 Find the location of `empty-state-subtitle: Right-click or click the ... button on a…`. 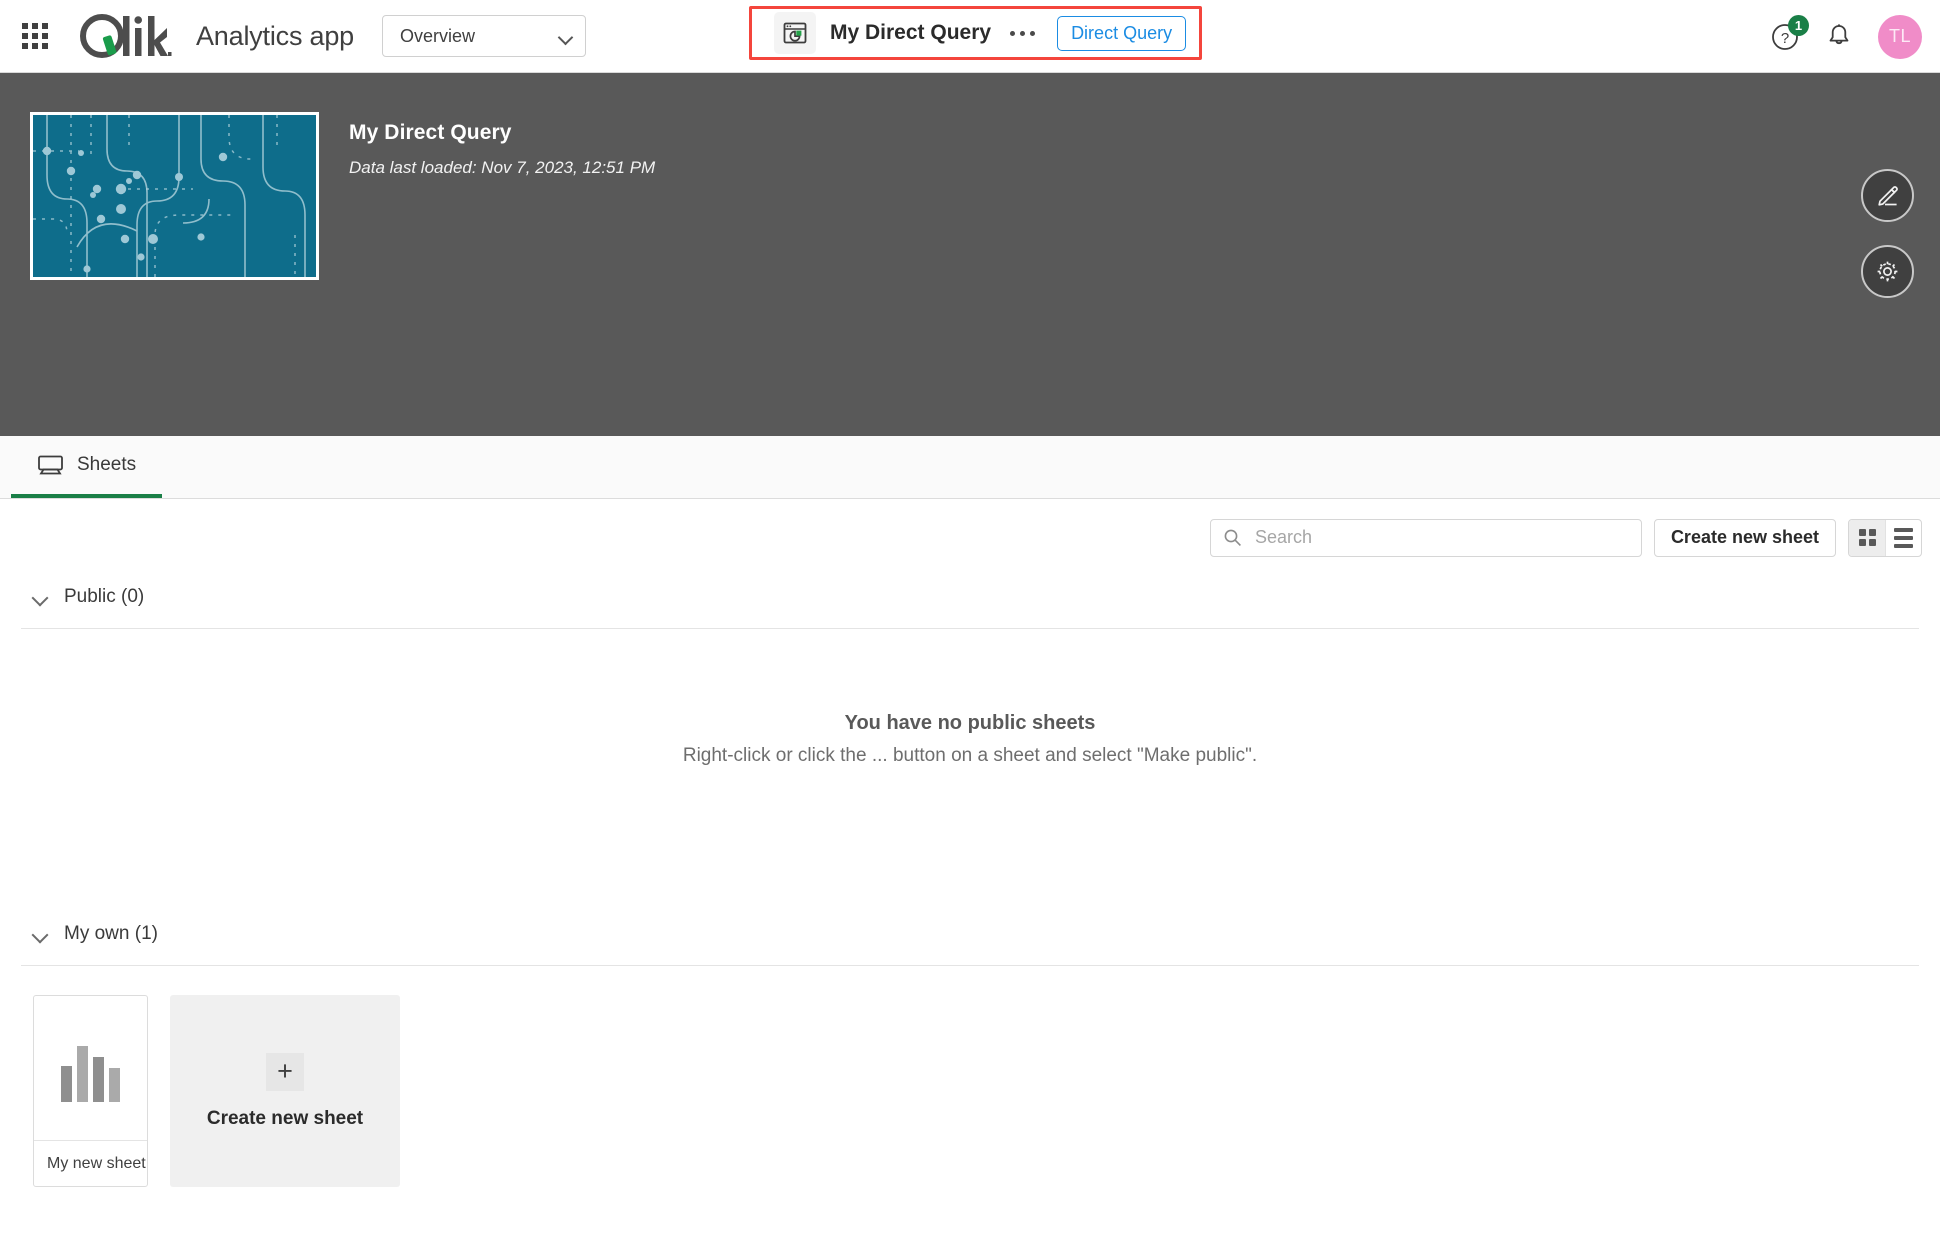

empty-state-subtitle: Right-click or click the ... button on a… is located at coordinates (970, 755).